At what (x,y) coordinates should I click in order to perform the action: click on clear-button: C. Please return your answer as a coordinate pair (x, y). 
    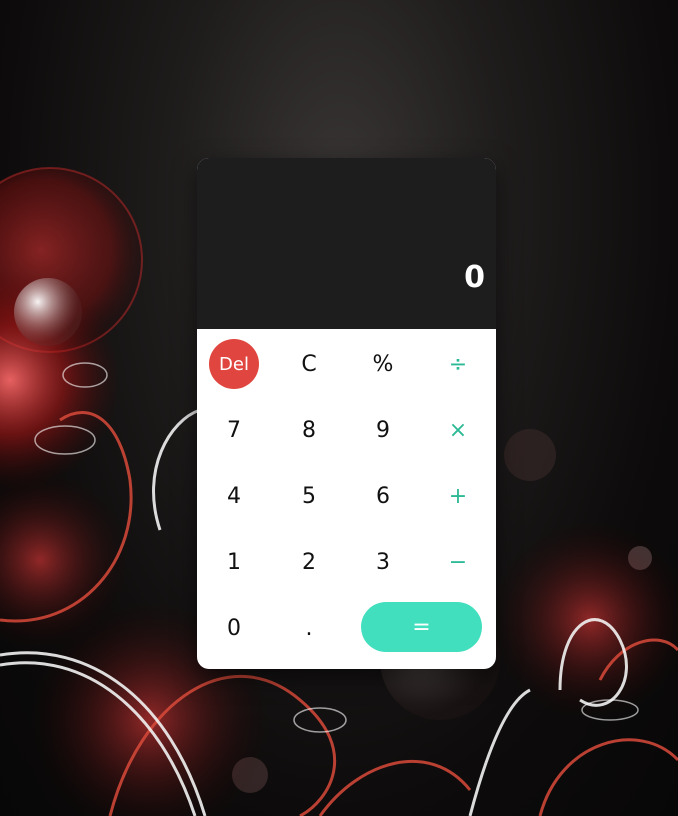
    Looking at the image, I should click on (309, 364).